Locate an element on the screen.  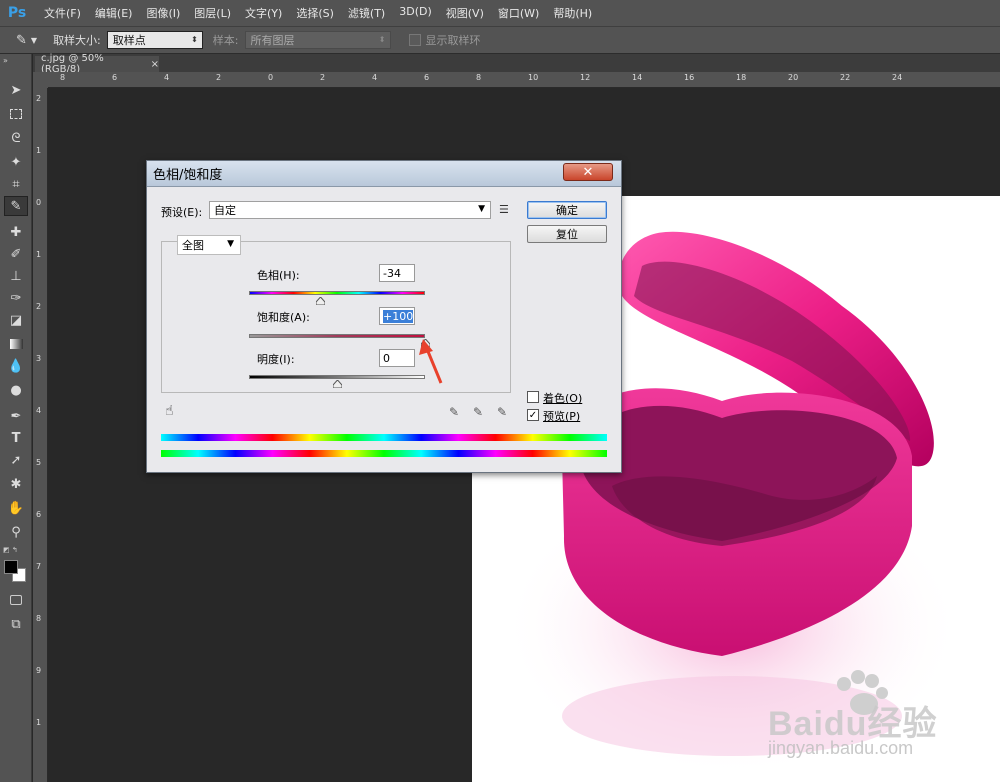
menu-item-3: 图层(L) is located at coordinates (212, 13).